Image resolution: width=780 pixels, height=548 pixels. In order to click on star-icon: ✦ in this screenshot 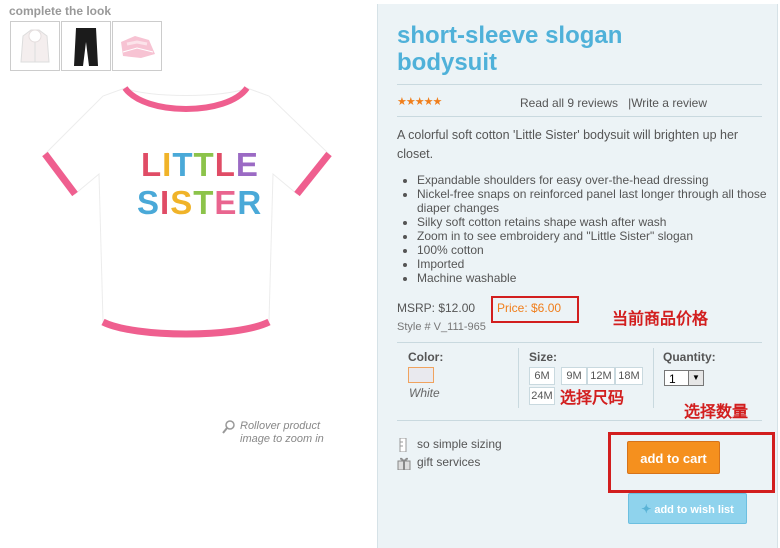, I will do `click(646, 509)`.